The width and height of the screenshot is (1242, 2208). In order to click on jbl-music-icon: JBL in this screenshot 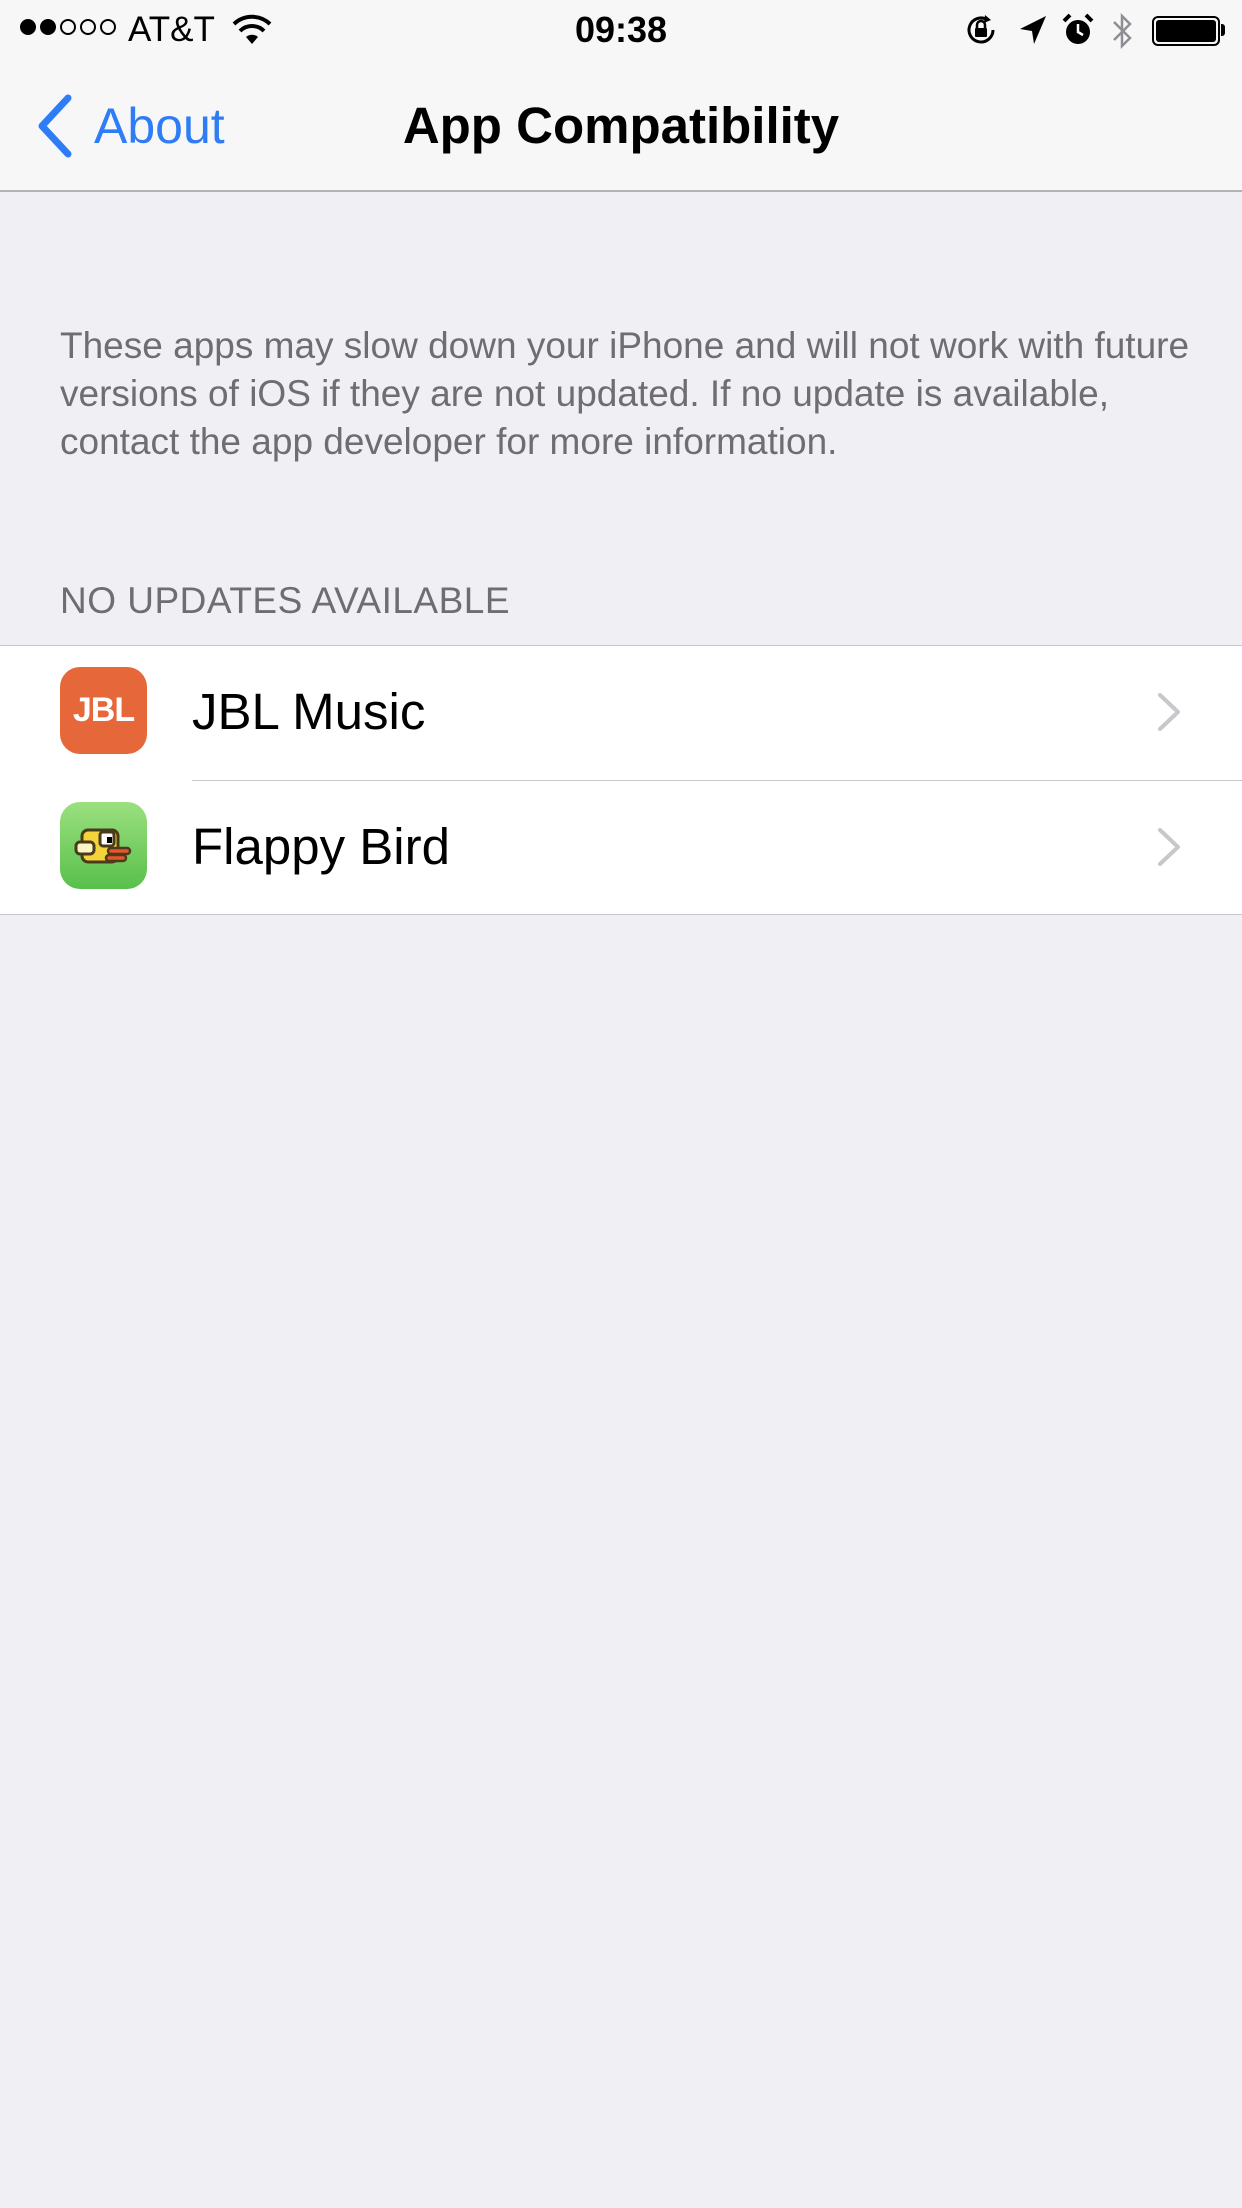, I will do `click(103, 710)`.